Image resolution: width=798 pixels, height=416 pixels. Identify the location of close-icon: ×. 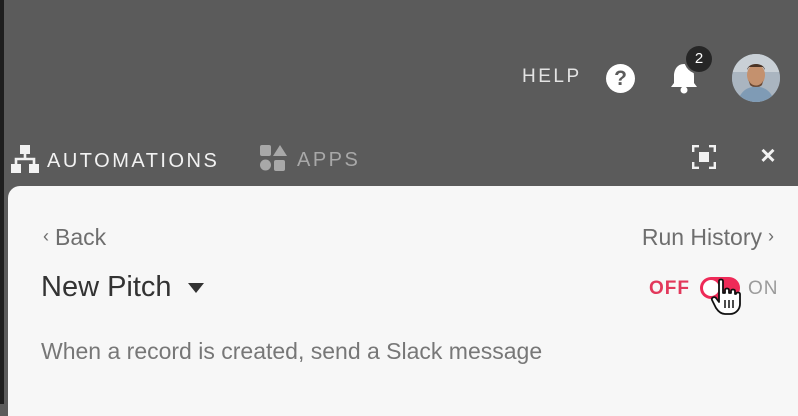
(768, 155).